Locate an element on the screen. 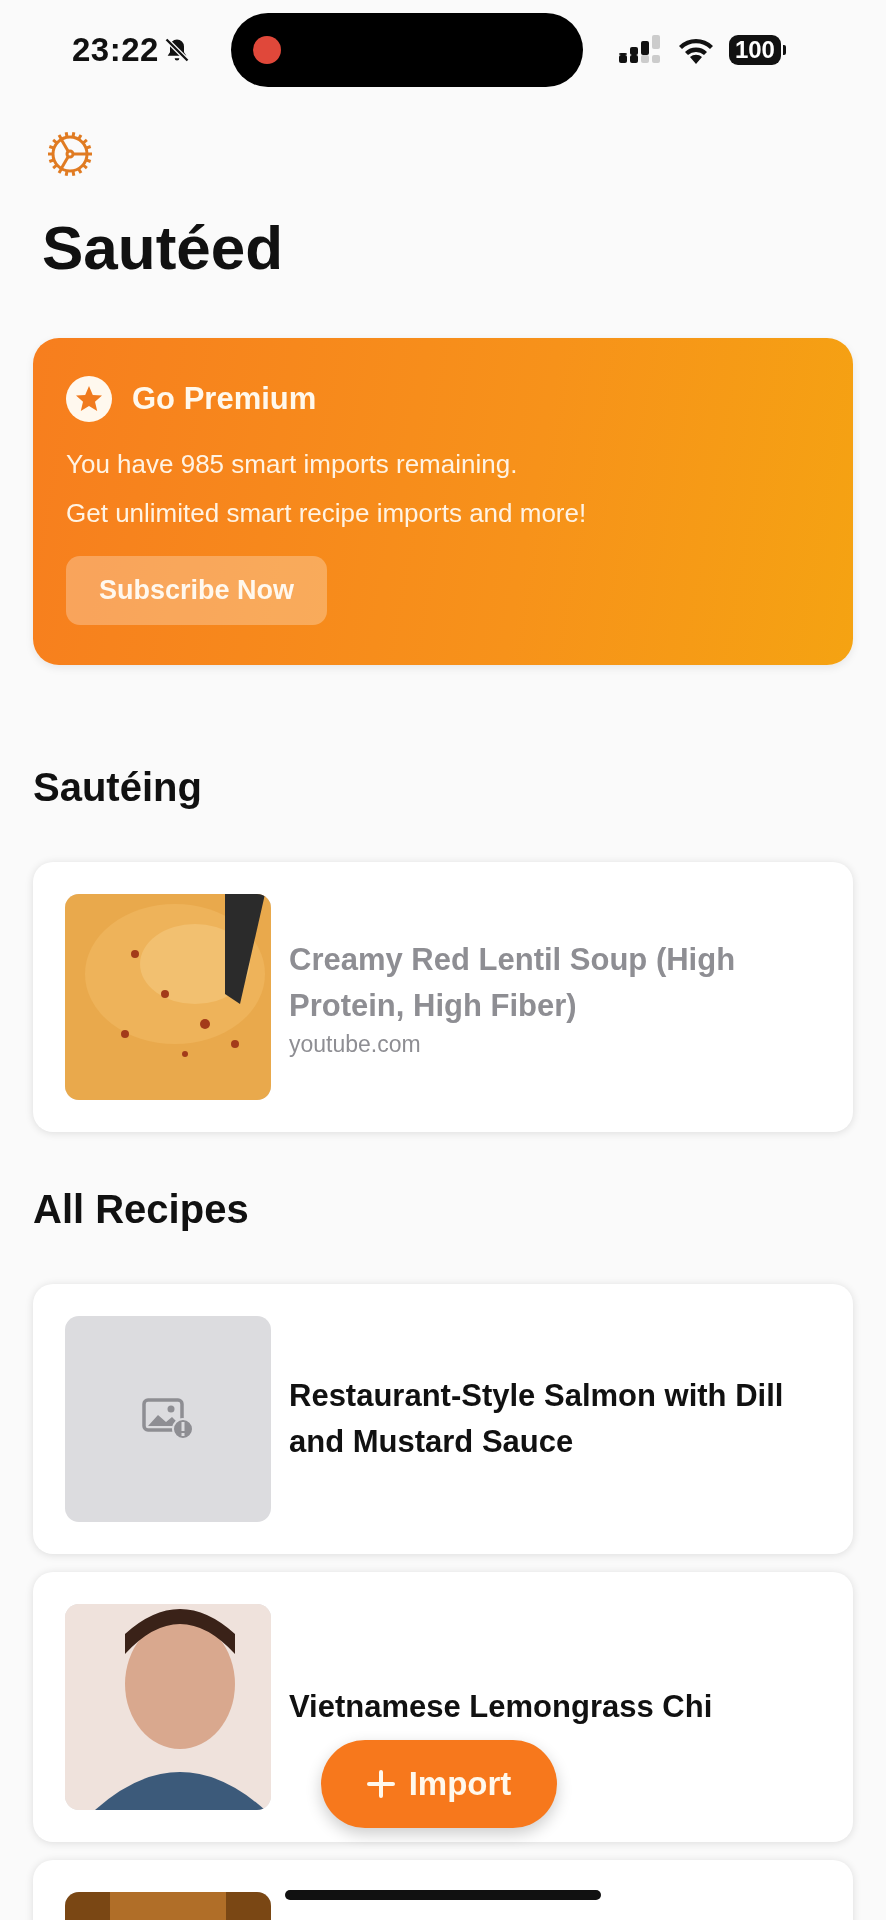  premium-text: Get unlimited smart recipe imports and more! is located at coordinates (327, 514).